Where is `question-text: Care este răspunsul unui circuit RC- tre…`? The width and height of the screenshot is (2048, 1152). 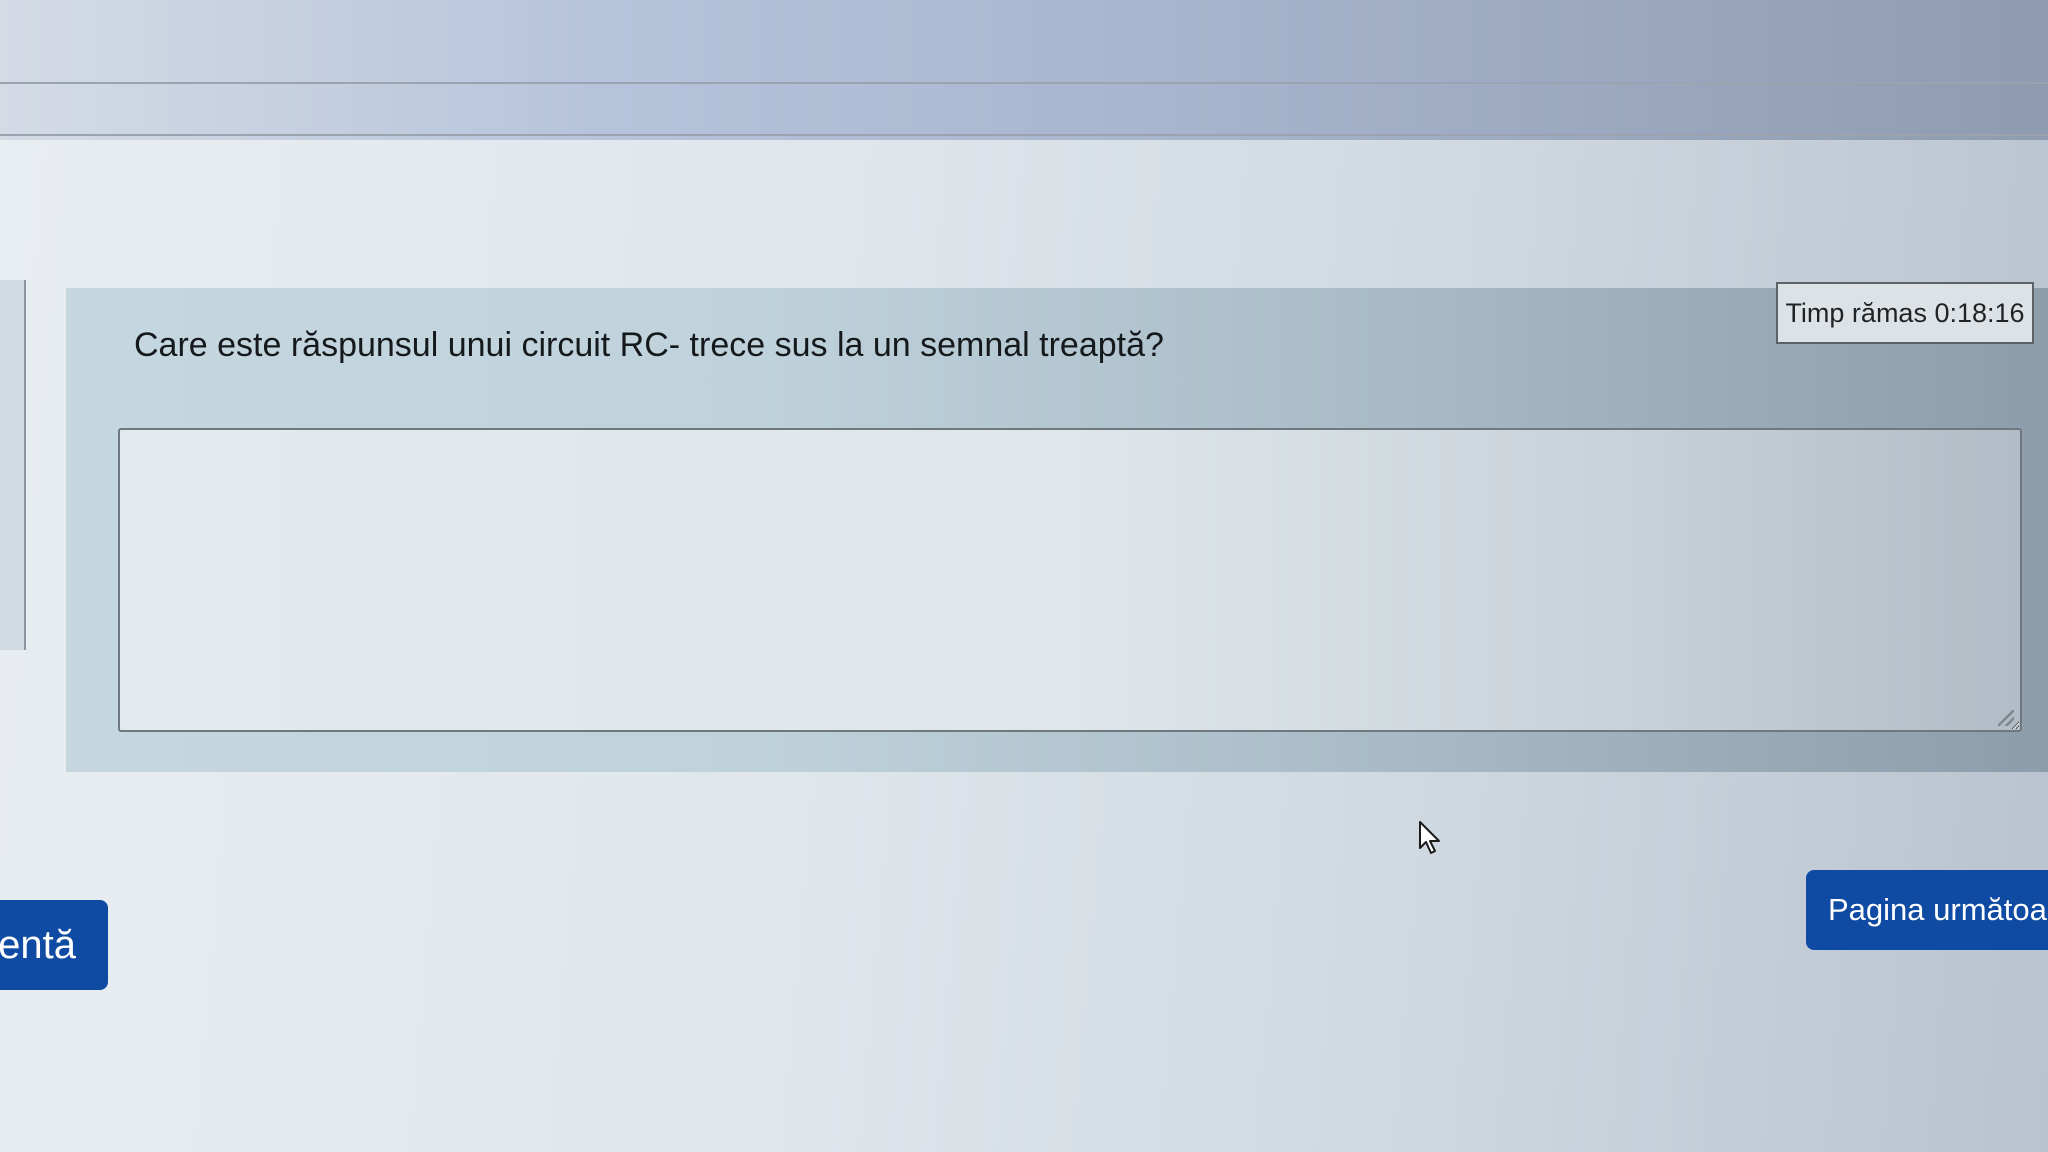 question-text: Care este răspunsul unui circuit RC- tre… is located at coordinates (649, 345).